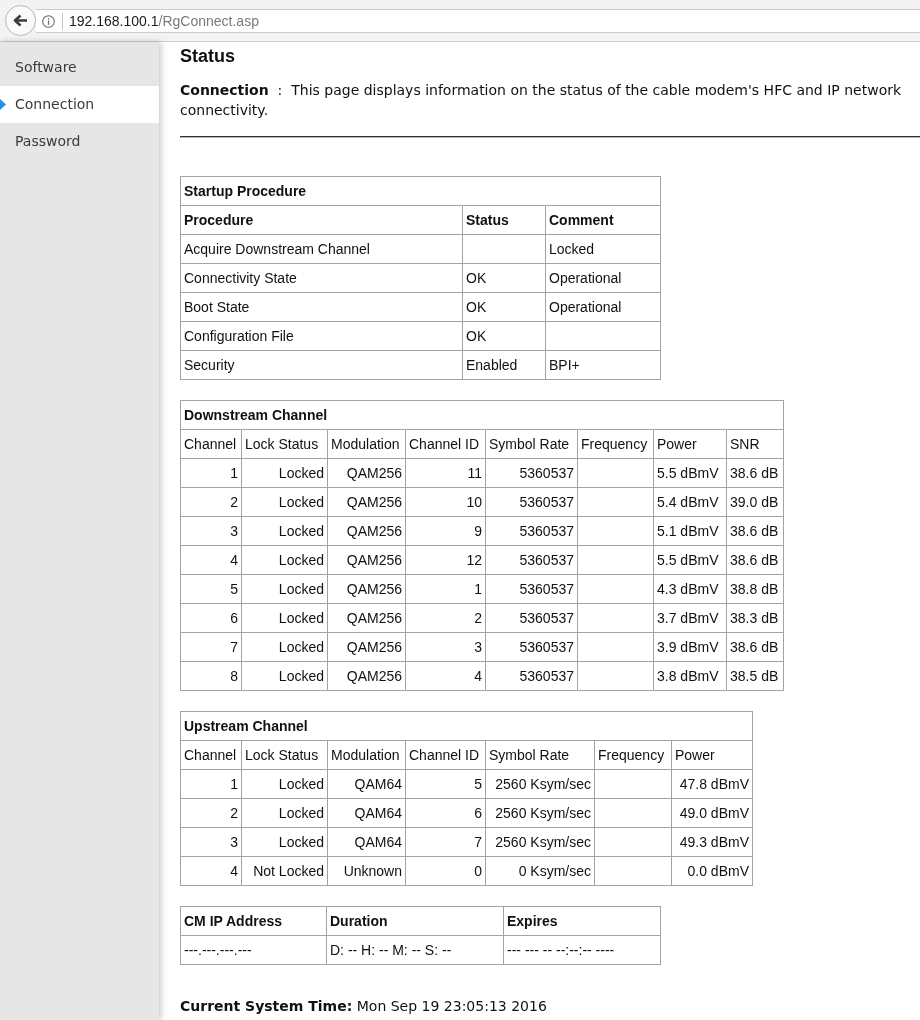  What do you see at coordinates (712, 871) in the screenshot?
I see `table-cell: 0.0 dBmV` at bounding box center [712, 871].